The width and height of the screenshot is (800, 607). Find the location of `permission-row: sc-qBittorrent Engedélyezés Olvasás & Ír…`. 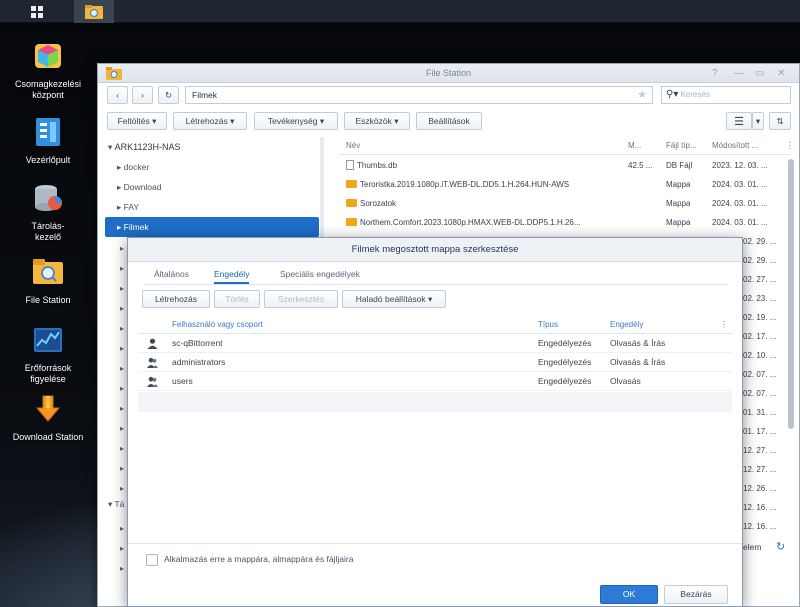

permission-row: sc-qBittorrent Engedélyezés Olvasás & Ír… is located at coordinates (435, 343).